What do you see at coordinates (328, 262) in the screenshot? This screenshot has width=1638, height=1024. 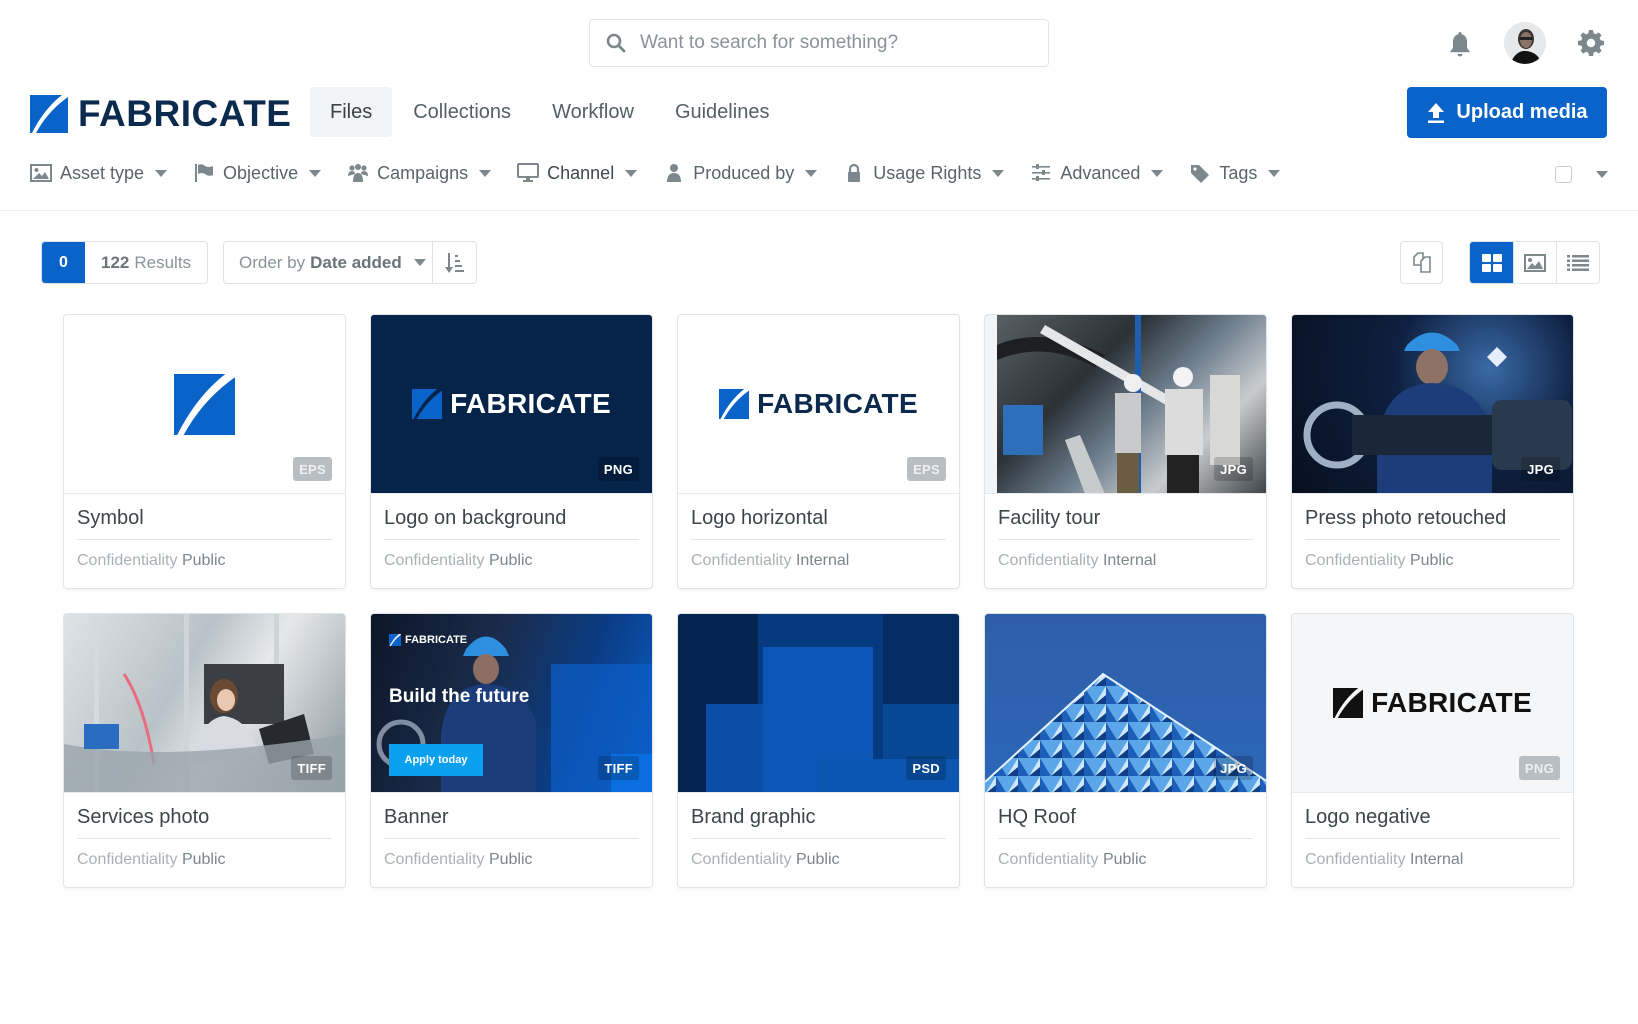 I see `order-by-dropdown: Order by Date added` at bounding box center [328, 262].